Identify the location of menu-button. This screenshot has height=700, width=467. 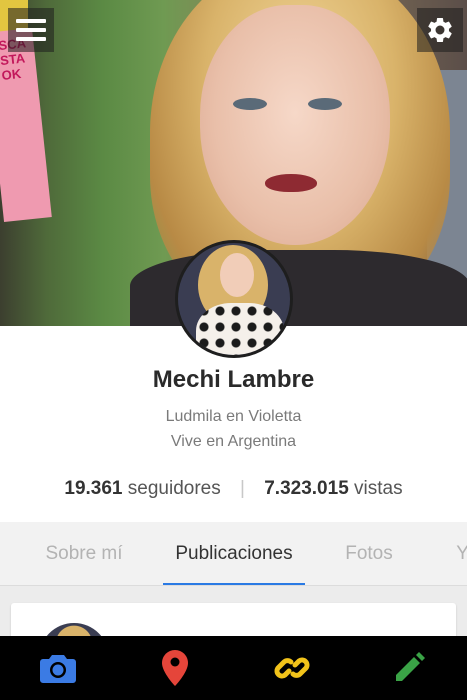
(31, 30).